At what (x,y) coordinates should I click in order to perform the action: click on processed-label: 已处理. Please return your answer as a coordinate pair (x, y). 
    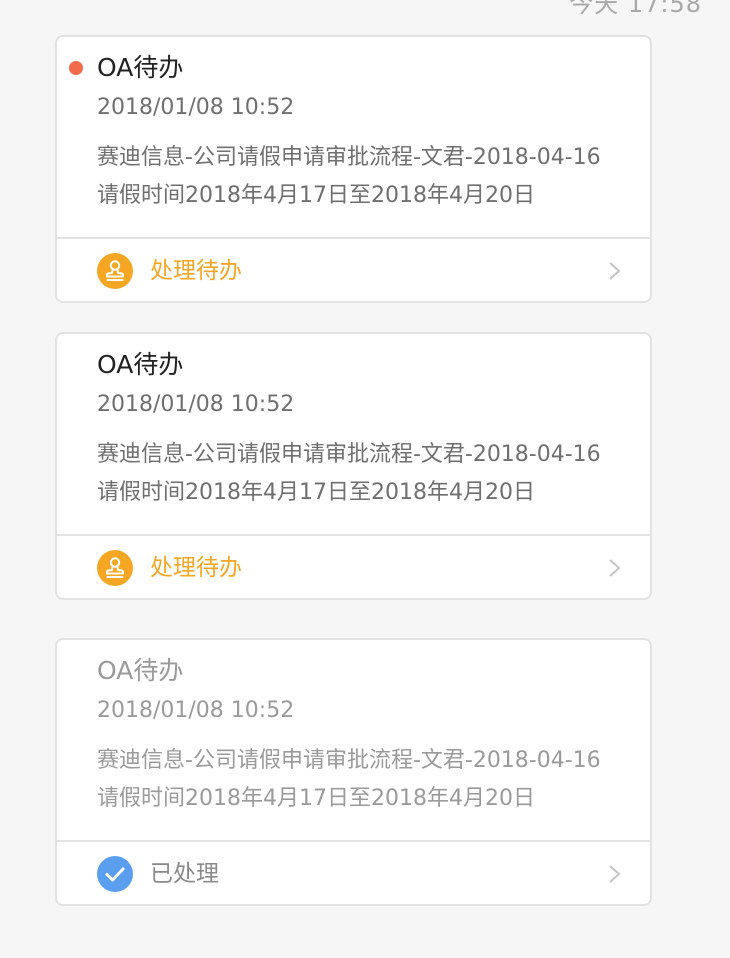
    Looking at the image, I should click on (184, 874).